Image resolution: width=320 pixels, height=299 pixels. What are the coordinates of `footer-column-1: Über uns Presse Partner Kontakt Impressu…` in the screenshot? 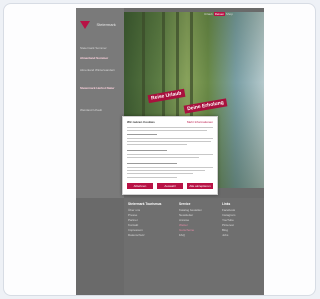 It's located at (136, 223).